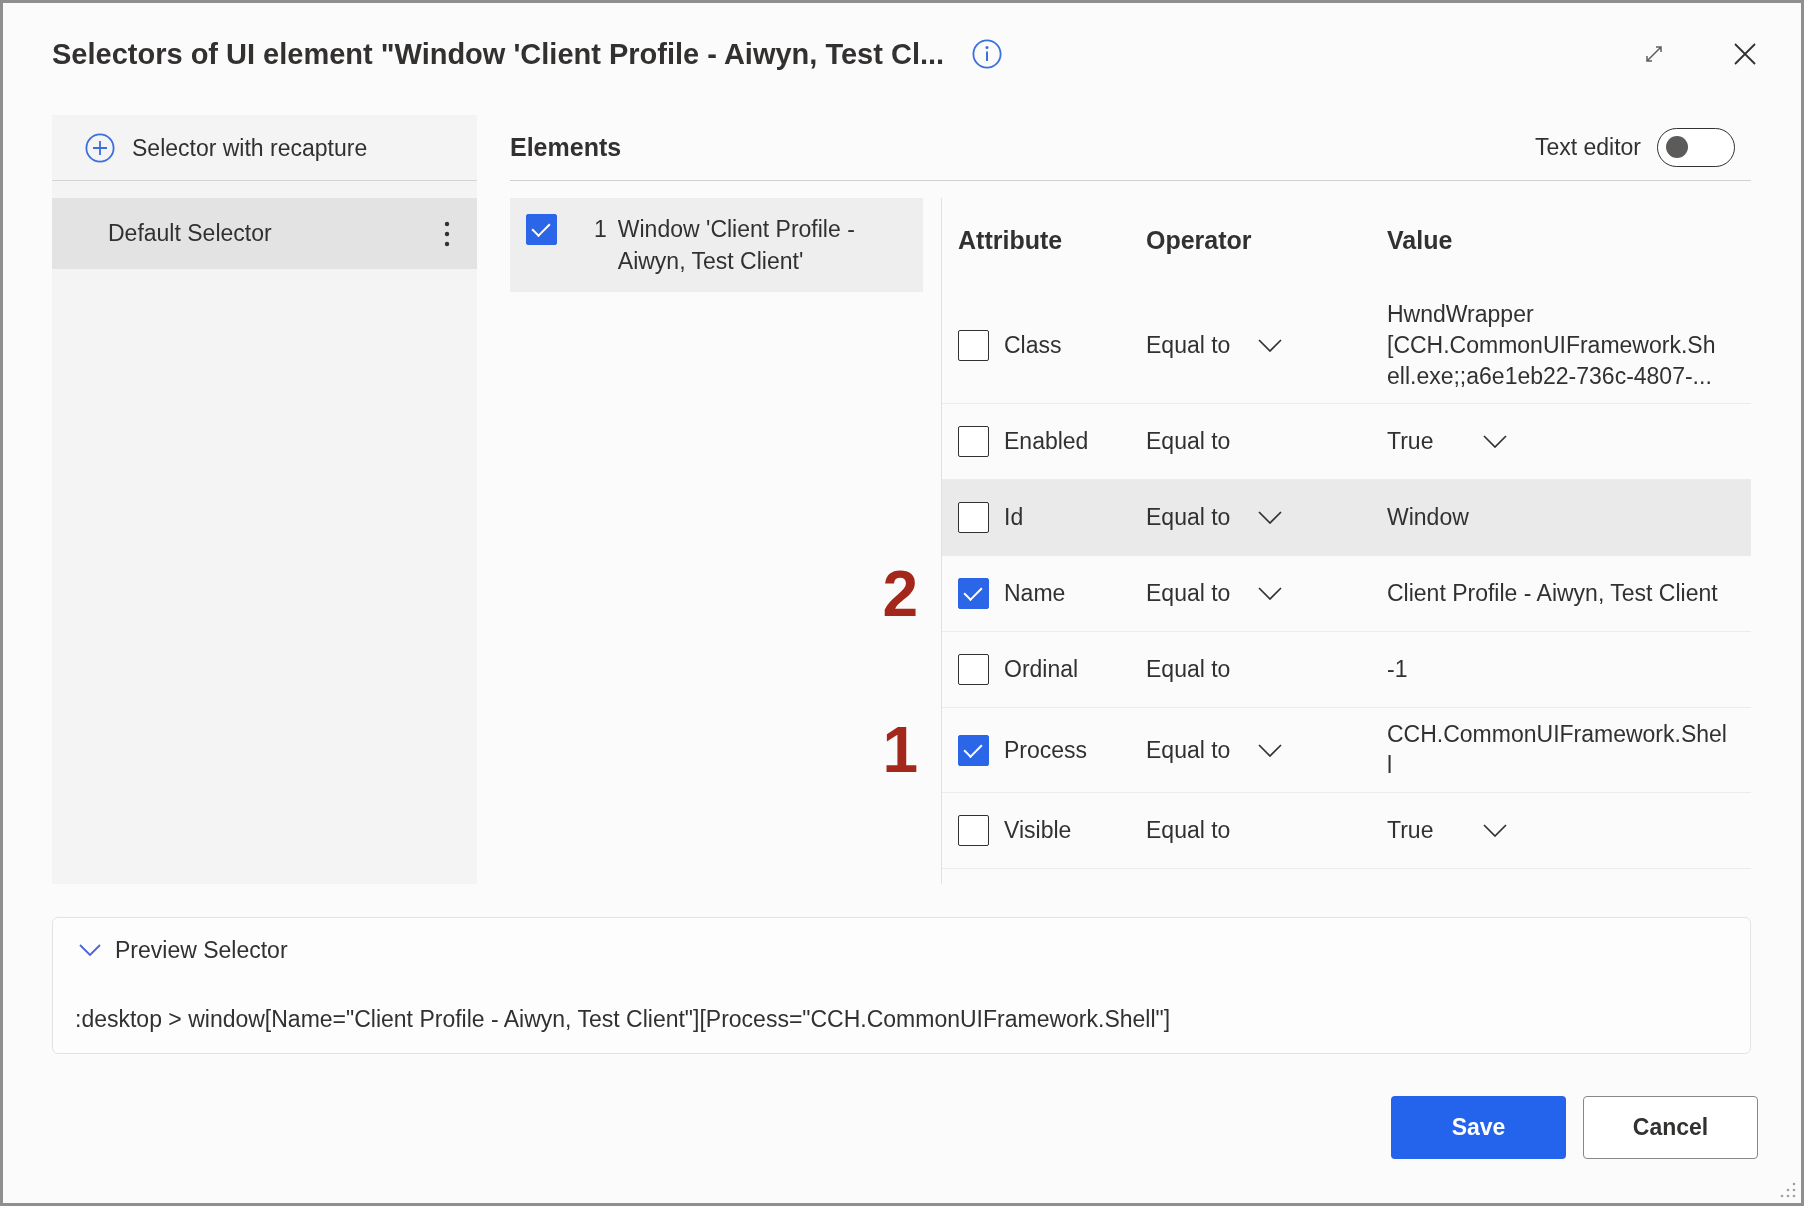 This screenshot has width=1804, height=1206. Describe the element at coordinates (566, 147) in the screenshot. I see `section-heading: Elements` at that location.